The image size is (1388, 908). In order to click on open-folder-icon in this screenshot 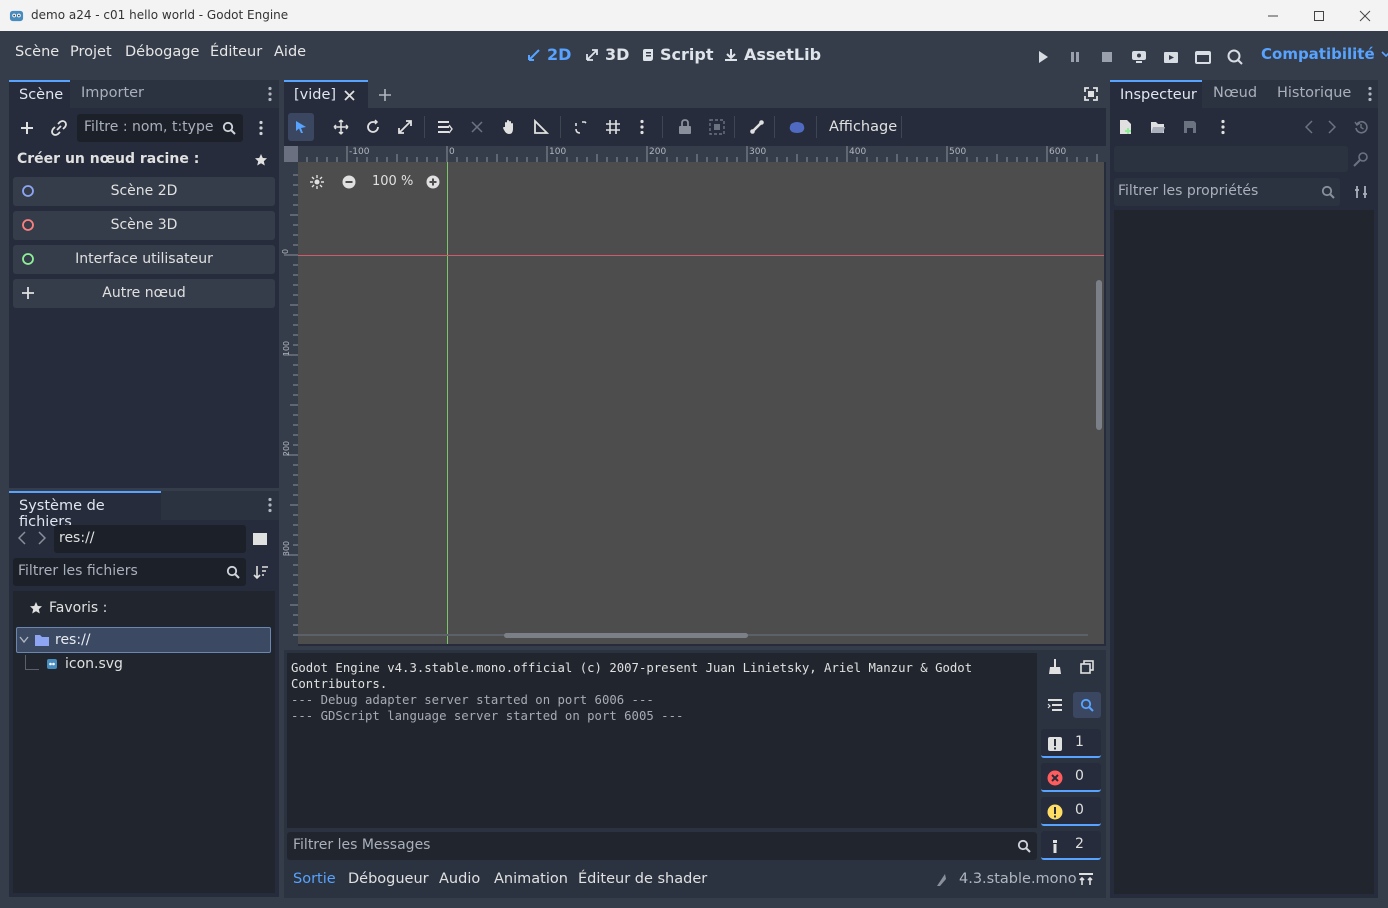, I will do `click(1158, 127)`.